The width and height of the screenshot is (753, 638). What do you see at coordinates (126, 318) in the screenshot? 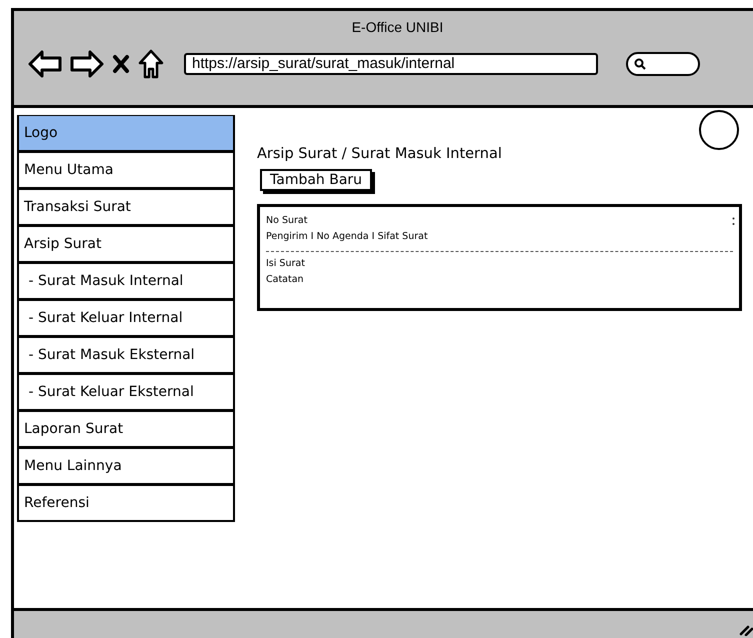
I see `sidebar-item: - Surat Keluar Internal` at bounding box center [126, 318].